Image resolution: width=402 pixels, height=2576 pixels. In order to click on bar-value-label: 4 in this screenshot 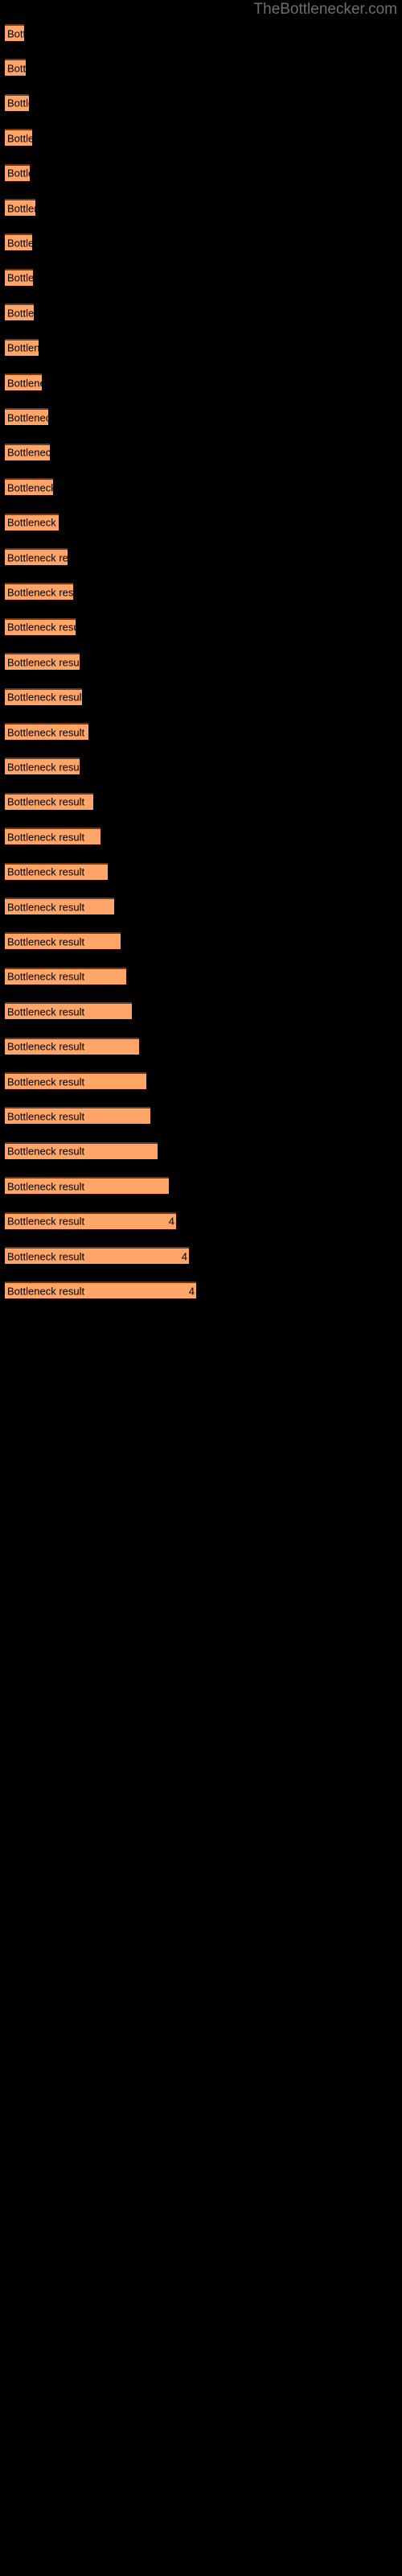, I will do `click(191, 1291)`.